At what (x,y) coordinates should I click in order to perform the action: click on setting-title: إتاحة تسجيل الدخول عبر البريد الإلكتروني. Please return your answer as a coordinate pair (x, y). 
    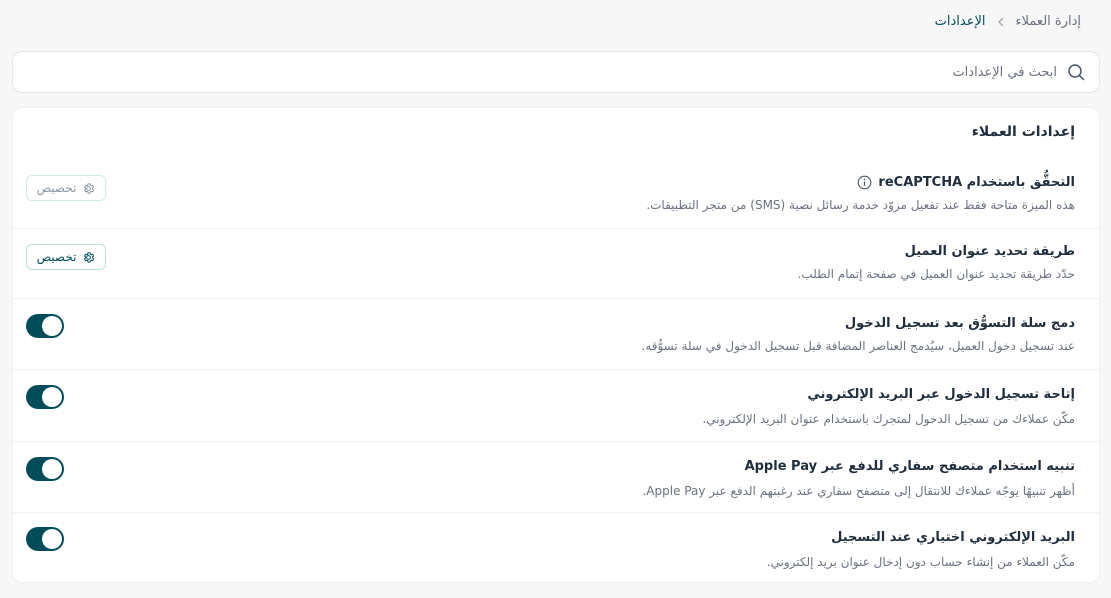
    Looking at the image, I should click on (941, 394).